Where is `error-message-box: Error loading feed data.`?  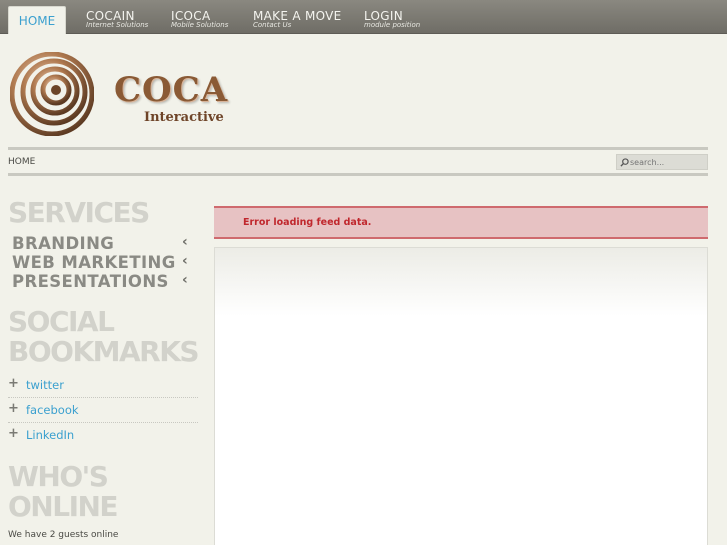
error-message-box: Error loading feed data. is located at coordinates (461, 222).